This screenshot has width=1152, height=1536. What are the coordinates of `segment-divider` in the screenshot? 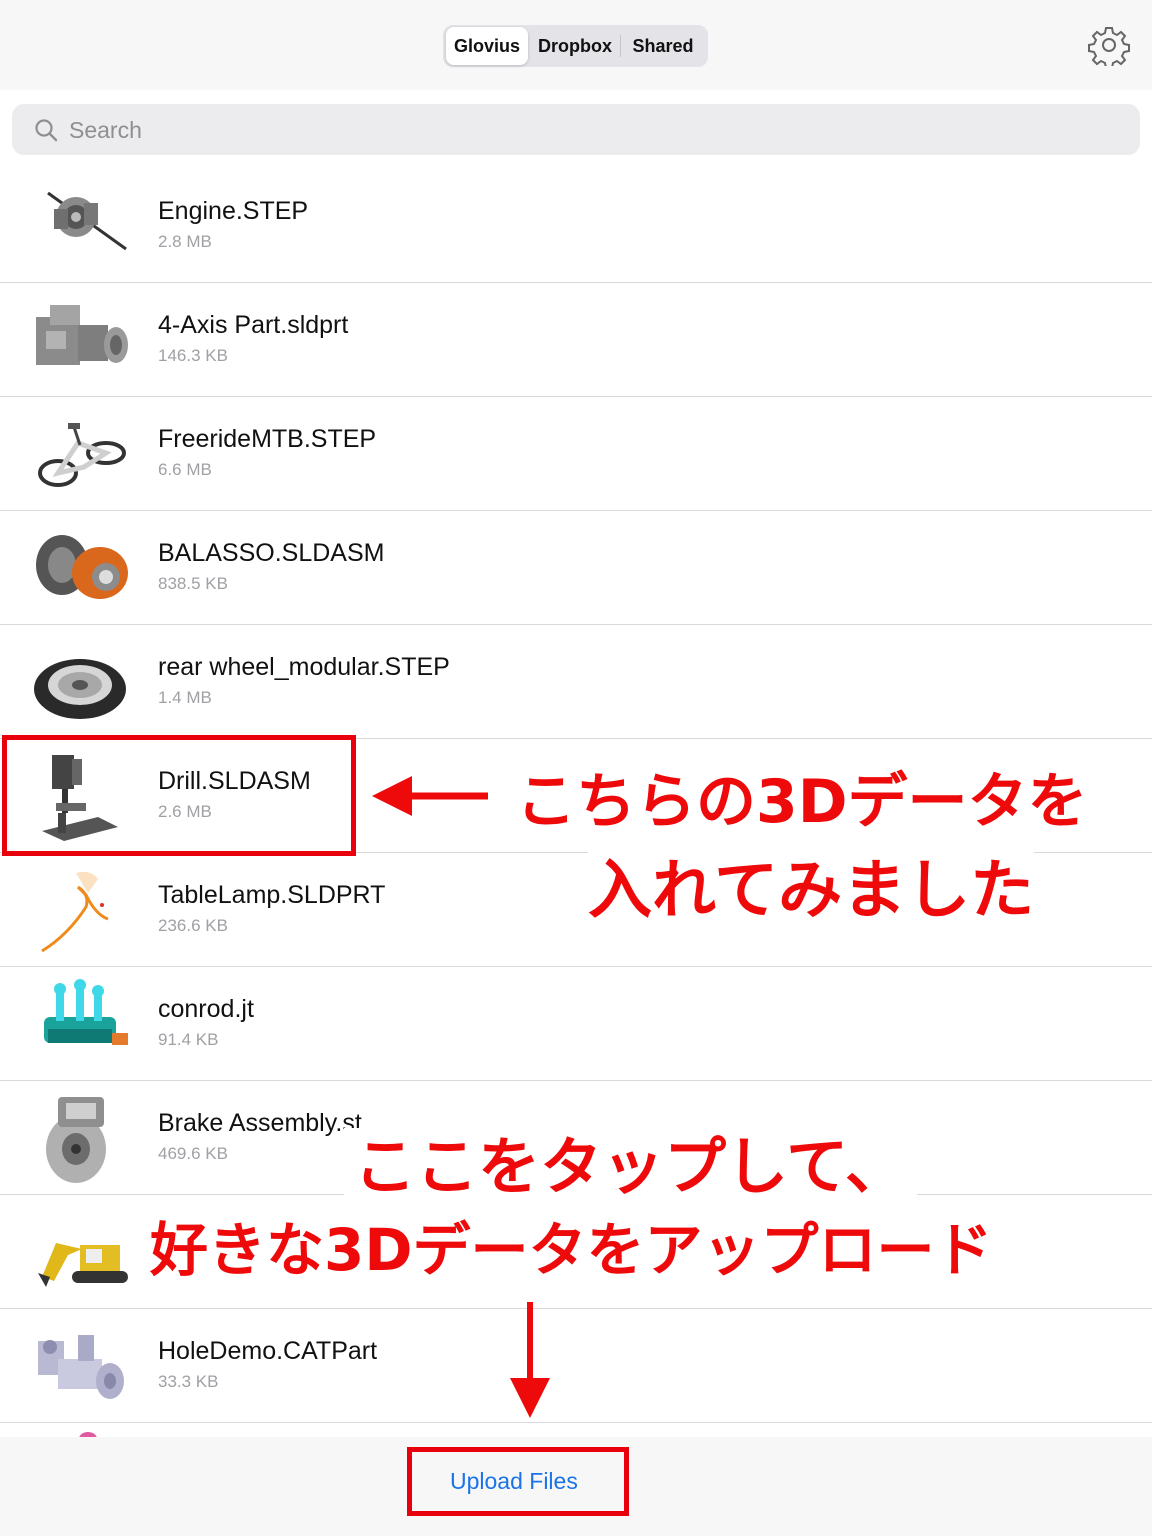 It's located at (620, 46).